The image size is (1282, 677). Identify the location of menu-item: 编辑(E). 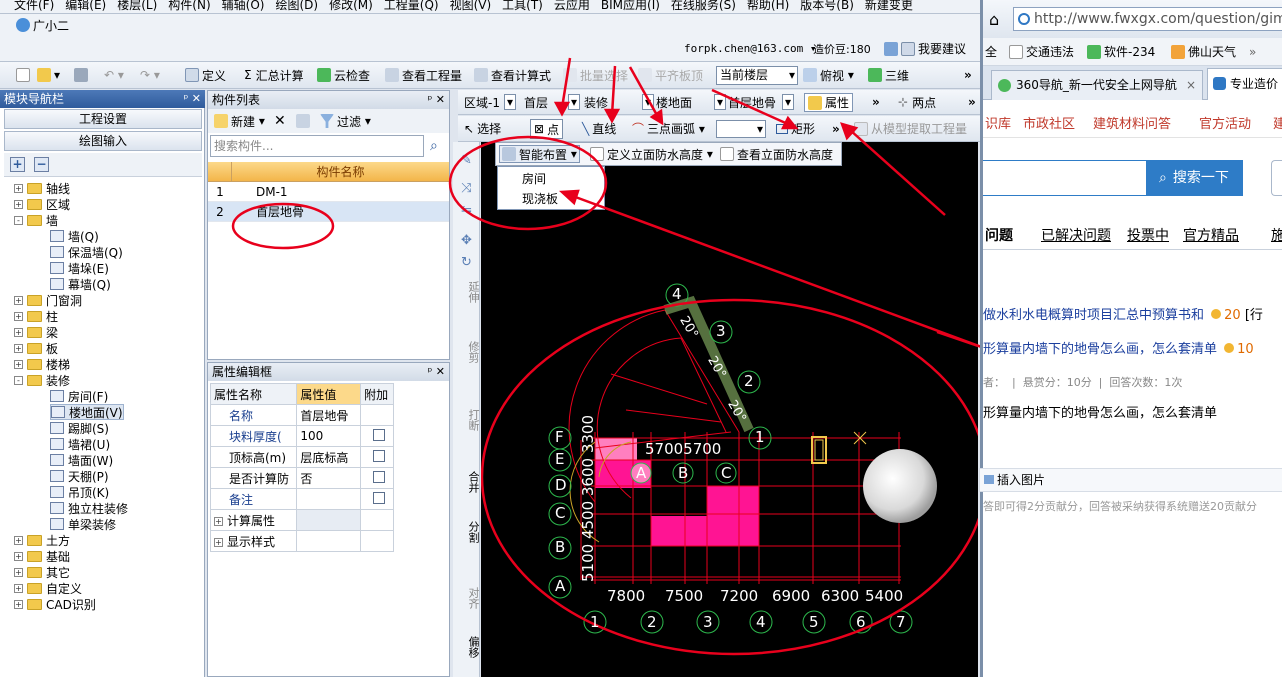
(85, 6).